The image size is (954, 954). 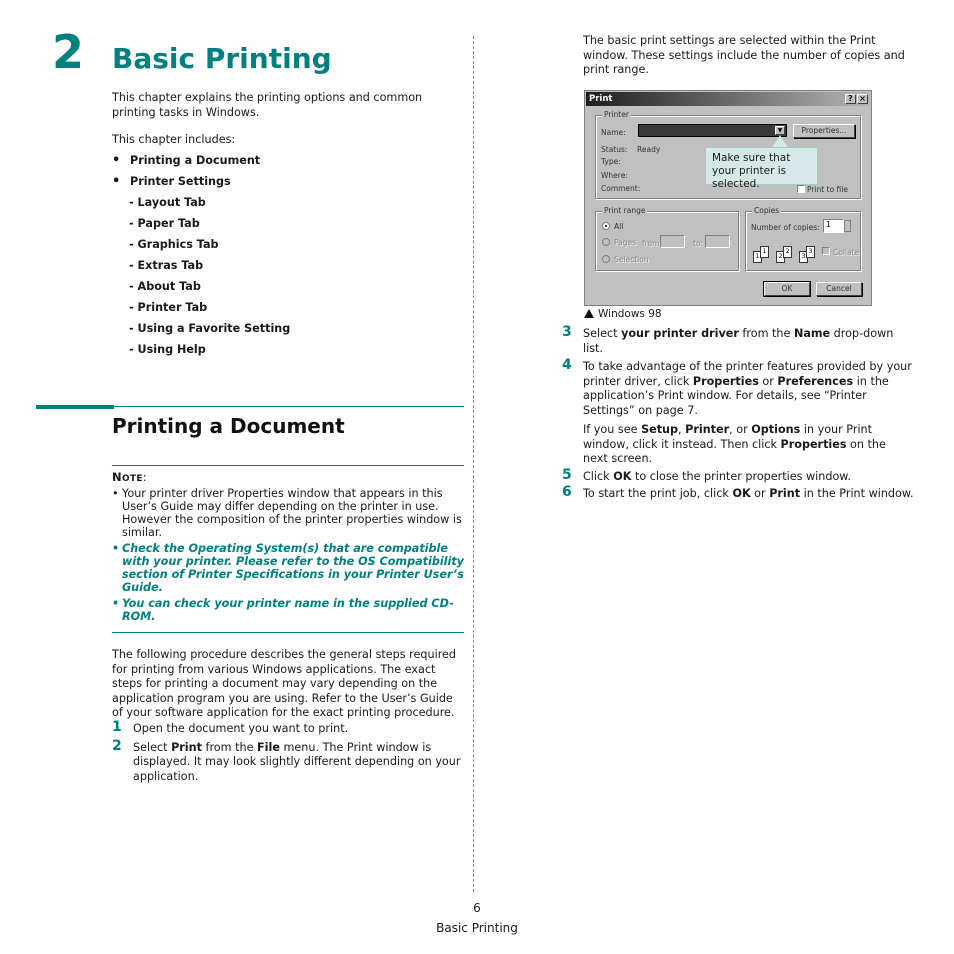 What do you see at coordinates (606, 242) in the screenshot?
I see `range-pages-radio` at bounding box center [606, 242].